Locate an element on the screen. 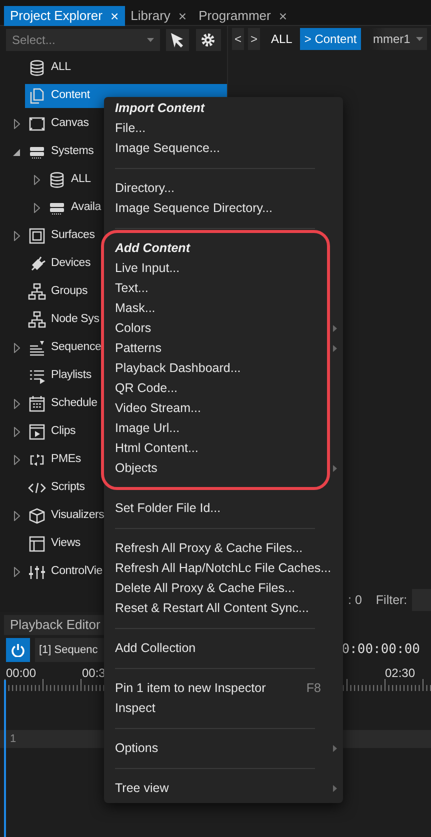 This screenshot has width=431, height=837. timecode-display: 0:00:00:00 is located at coordinates (381, 650).